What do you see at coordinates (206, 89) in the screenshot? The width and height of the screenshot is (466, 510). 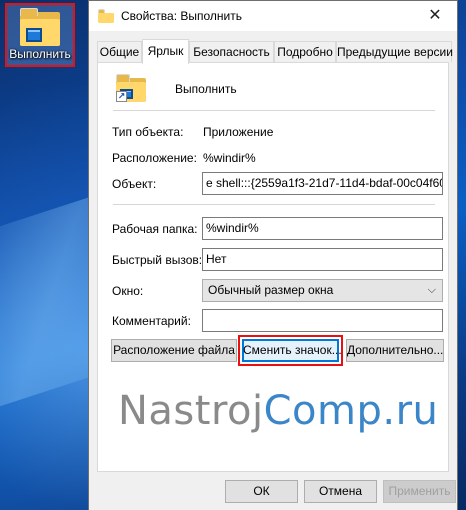 I see `shortcut-name: Выполнить` at bounding box center [206, 89].